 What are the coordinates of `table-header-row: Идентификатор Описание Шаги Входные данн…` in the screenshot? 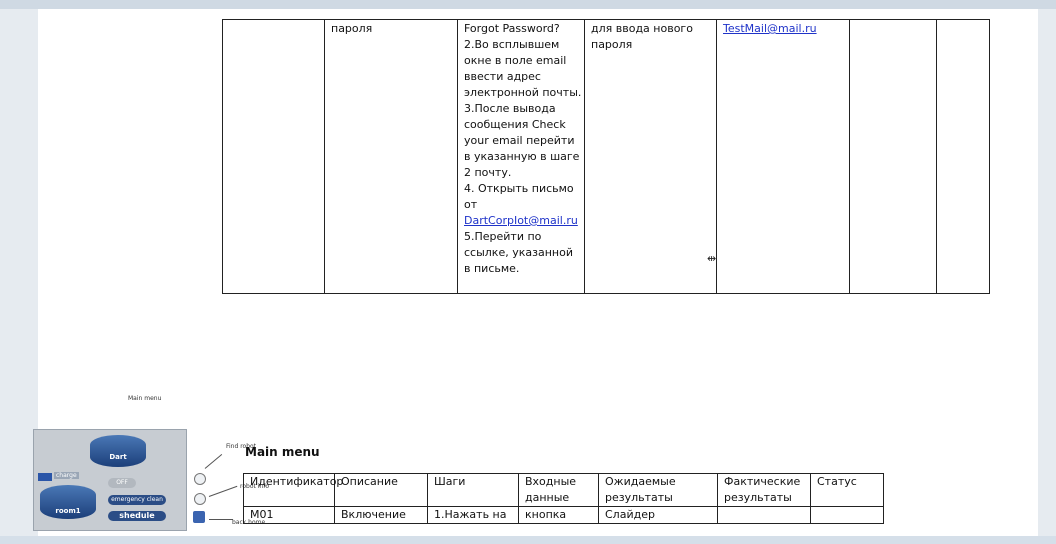 It's located at (563, 490).